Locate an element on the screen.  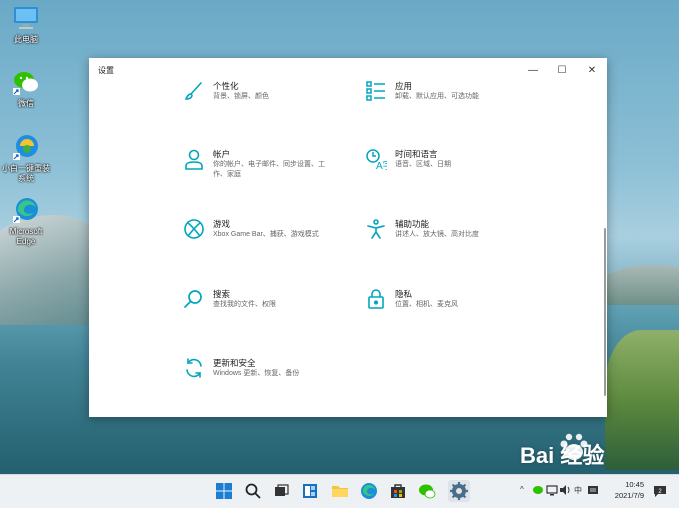
desktop-icon-edge: Microsoft Edge is located at coordinates (26, 221).